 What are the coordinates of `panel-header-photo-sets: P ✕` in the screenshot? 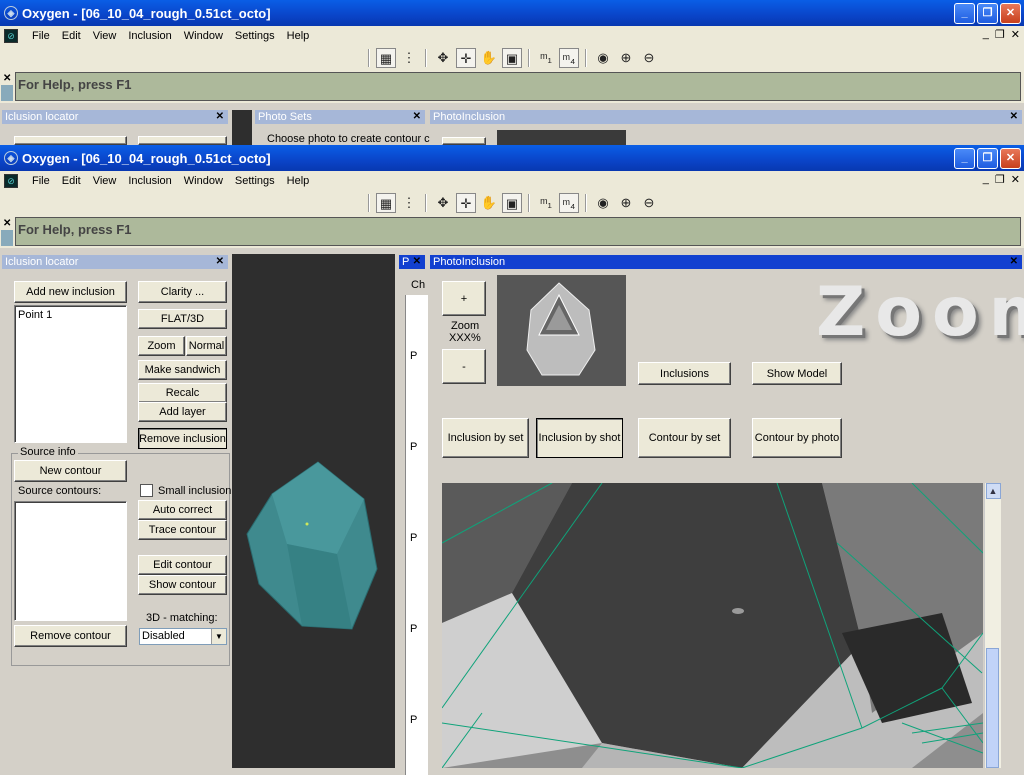 It's located at (412, 262).